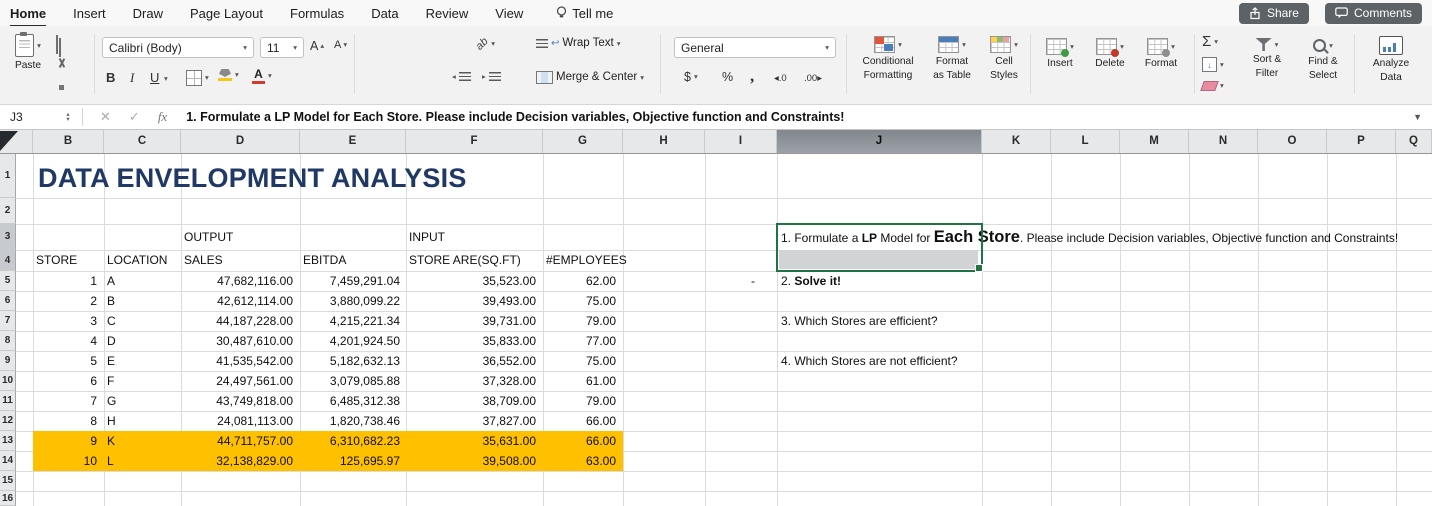 The image size is (1432, 506). Describe the element at coordinates (8, 260) in the screenshot. I see `row-header-4: 4` at that location.